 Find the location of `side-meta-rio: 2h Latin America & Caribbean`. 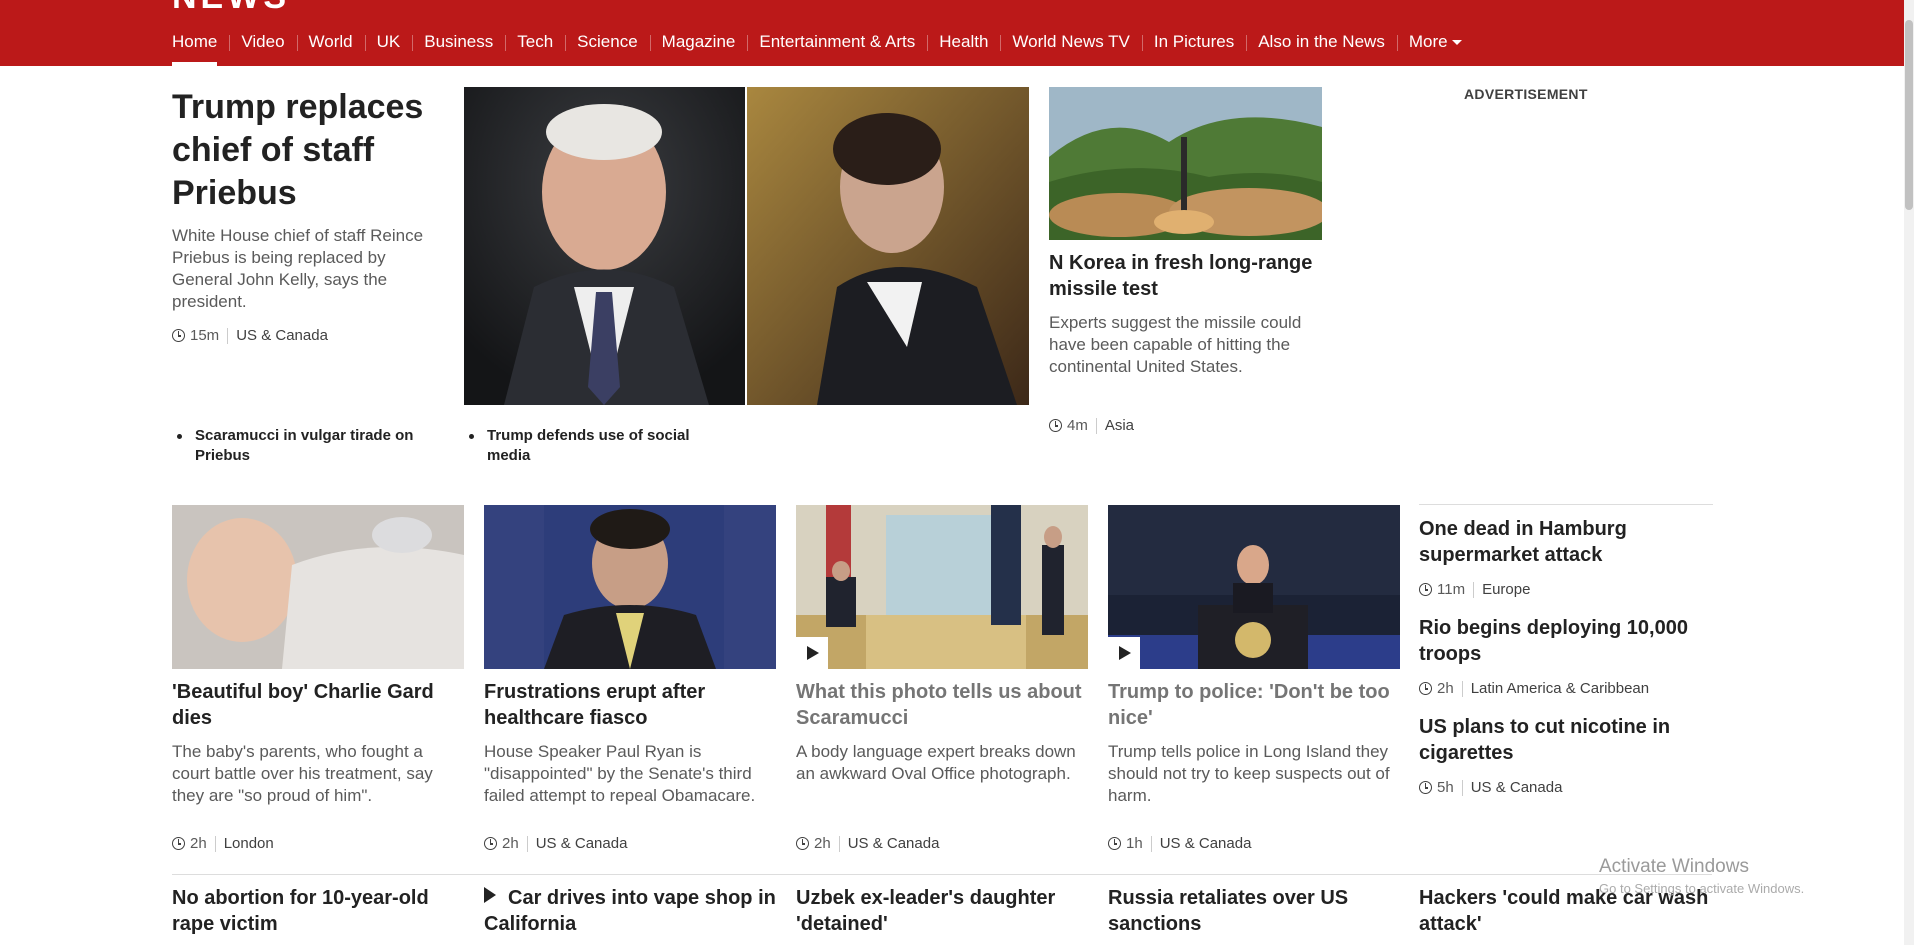

side-meta-rio: 2h Latin America & Caribbean is located at coordinates (1534, 688).